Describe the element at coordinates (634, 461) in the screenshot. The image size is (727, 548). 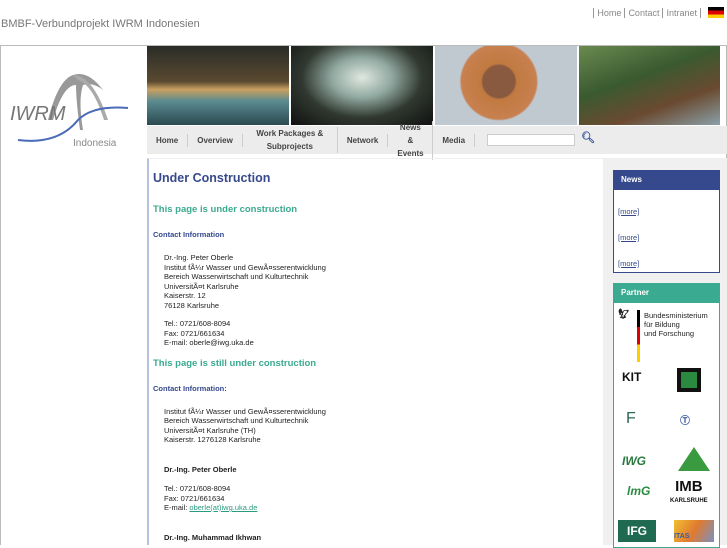
I see `iwg-logo: IWG` at that location.